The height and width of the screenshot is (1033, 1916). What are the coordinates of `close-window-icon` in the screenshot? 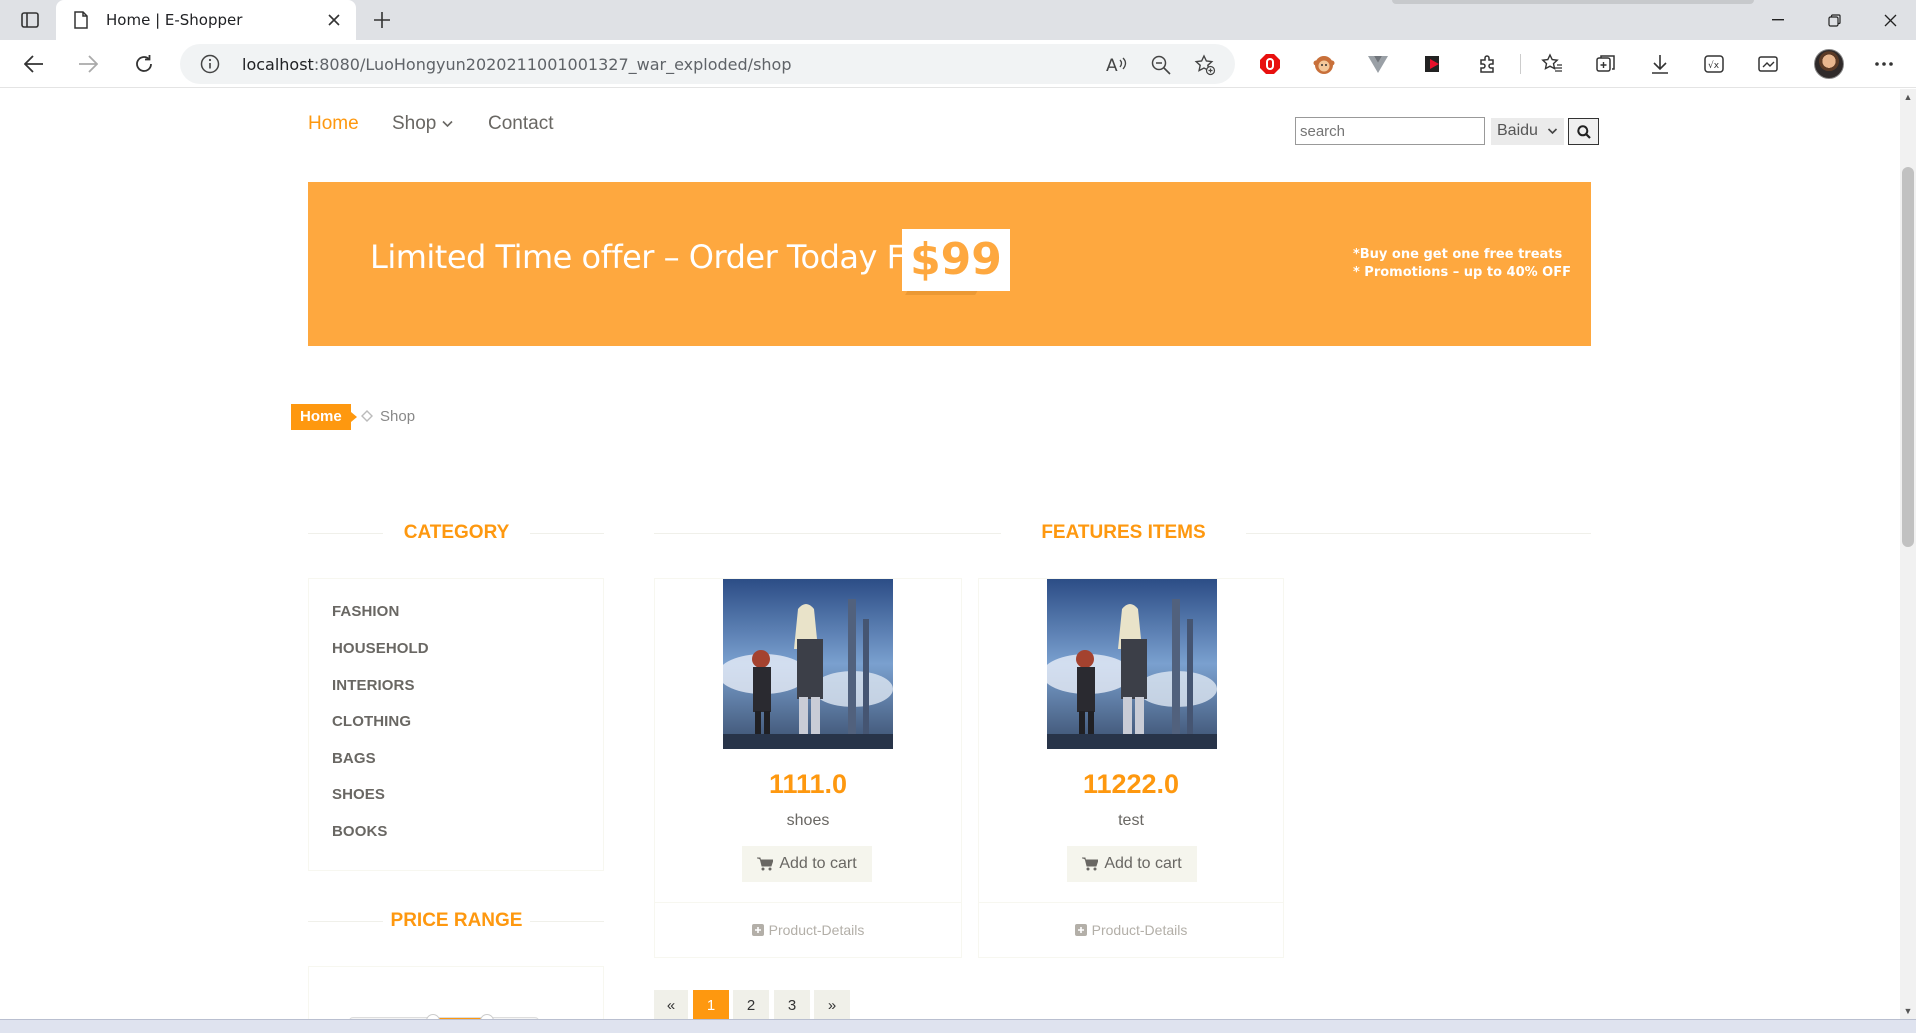 It's located at (1890, 20).